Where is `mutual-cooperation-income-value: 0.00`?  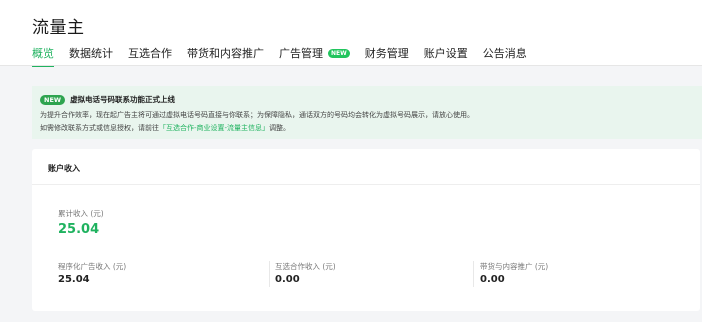
mutual-cooperation-income-value: 0.00 is located at coordinates (287, 279).